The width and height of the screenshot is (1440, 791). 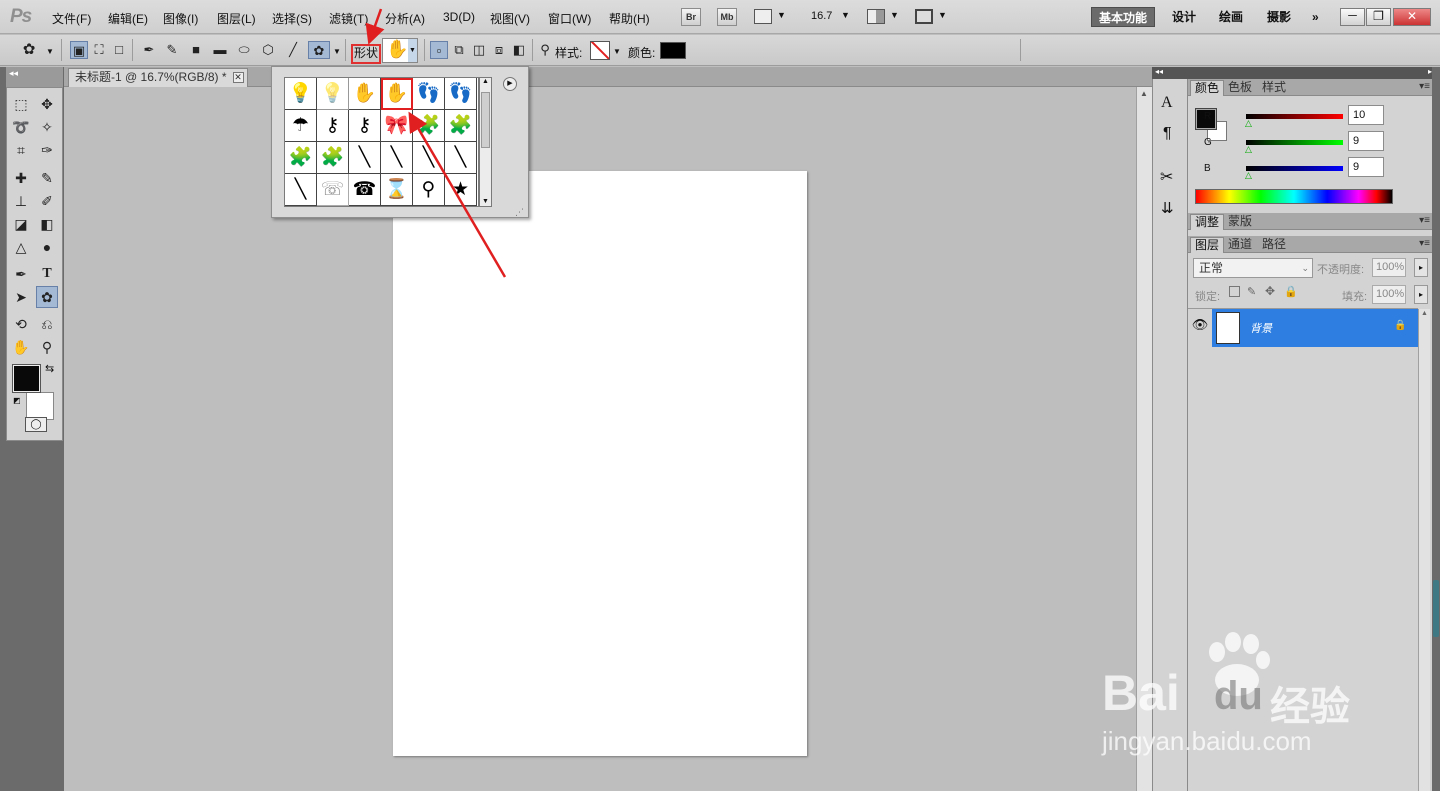 I want to click on fill-label: 填充:, so click(x=1355, y=297).